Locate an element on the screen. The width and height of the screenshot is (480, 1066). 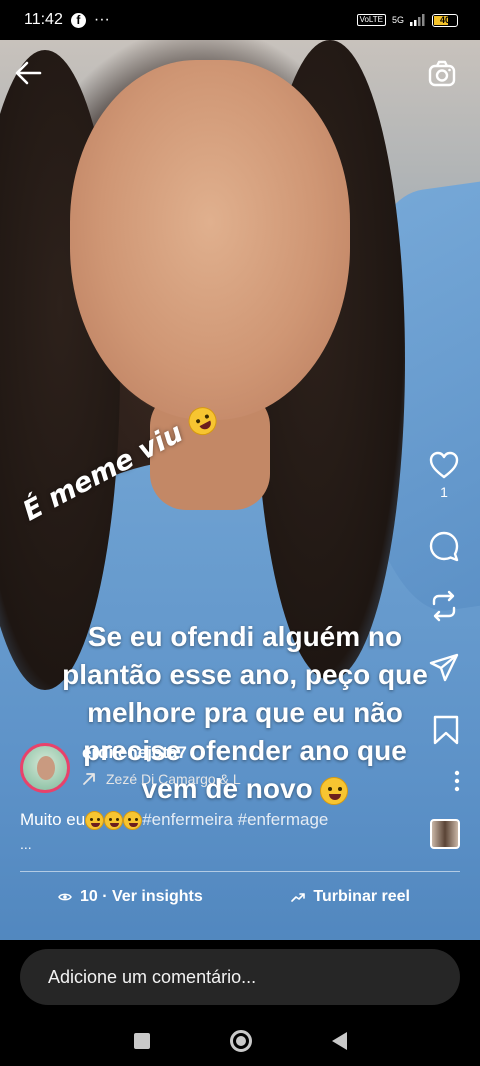
avatar is located at coordinates (45, 768).